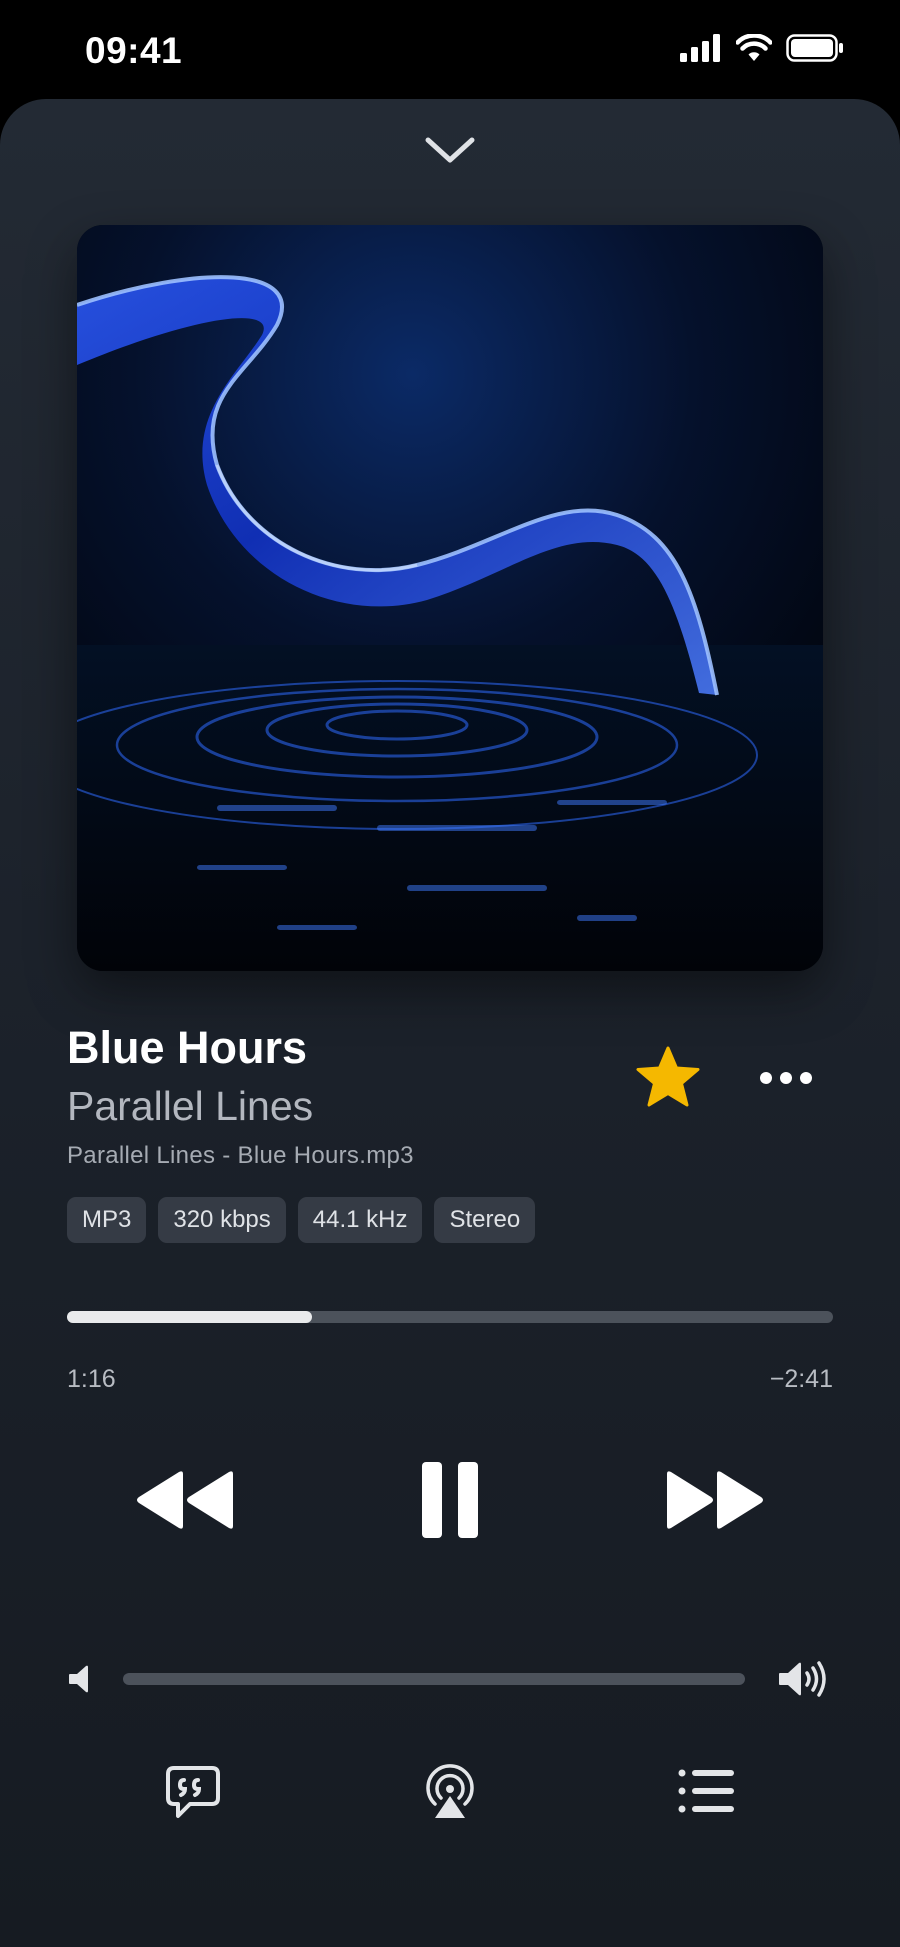 This screenshot has height=1947, width=900. What do you see at coordinates (222, 1220) in the screenshot?
I see `bitrate-badge: 320 kbps` at bounding box center [222, 1220].